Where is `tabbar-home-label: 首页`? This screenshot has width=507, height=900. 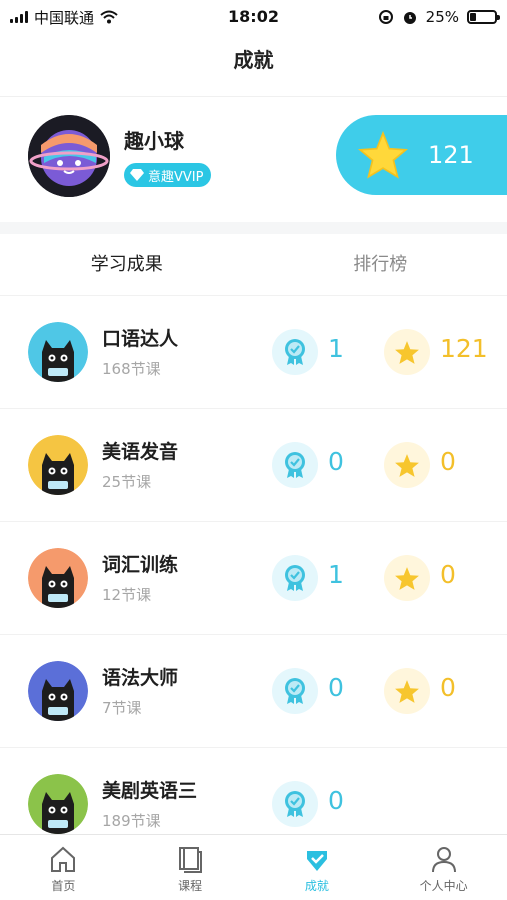 tabbar-home-label: 首页 is located at coordinates (63, 886).